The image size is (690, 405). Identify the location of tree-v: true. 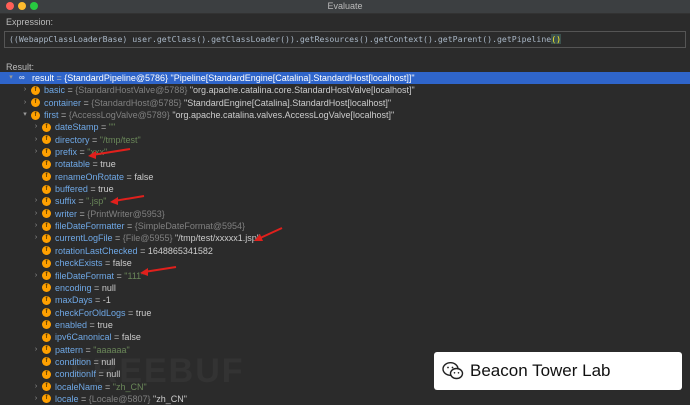
(105, 324).